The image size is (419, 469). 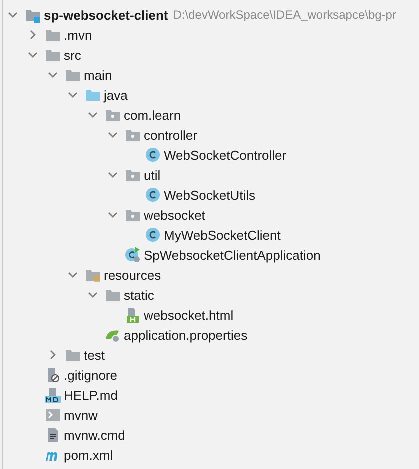 I want to click on html-file-icon, so click(x=133, y=315).